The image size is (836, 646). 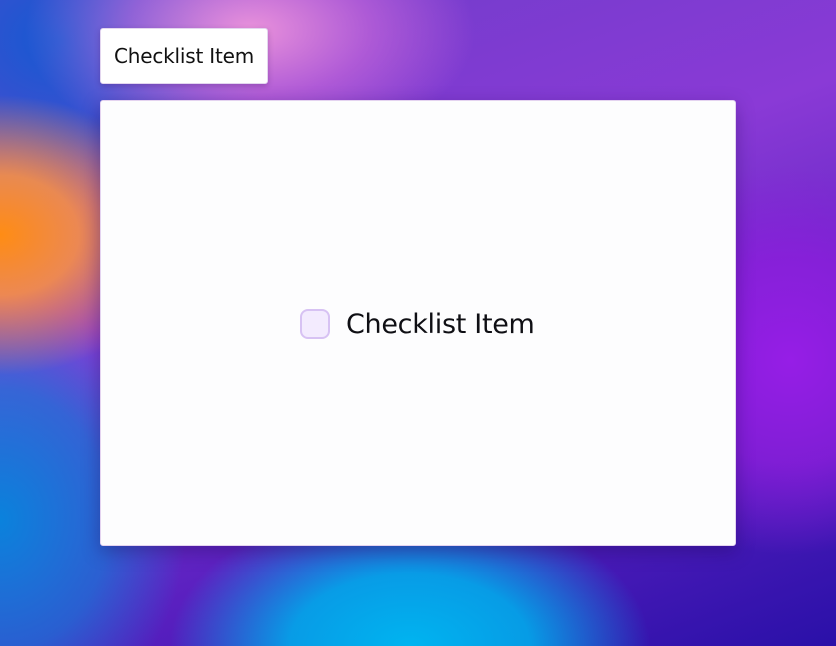 What do you see at coordinates (440, 324) in the screenshot?
I see `checklist-item-label: Checklist Item` at bounding box center [440, 324].